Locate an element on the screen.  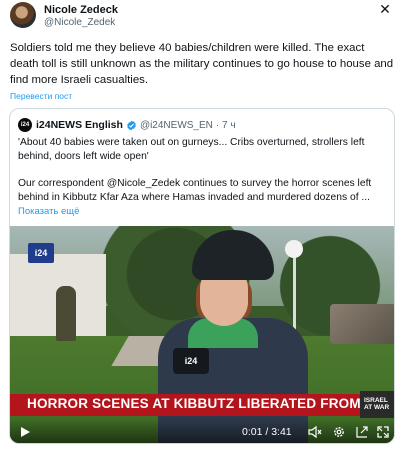
play-icon is located at coordinates (25, 432).